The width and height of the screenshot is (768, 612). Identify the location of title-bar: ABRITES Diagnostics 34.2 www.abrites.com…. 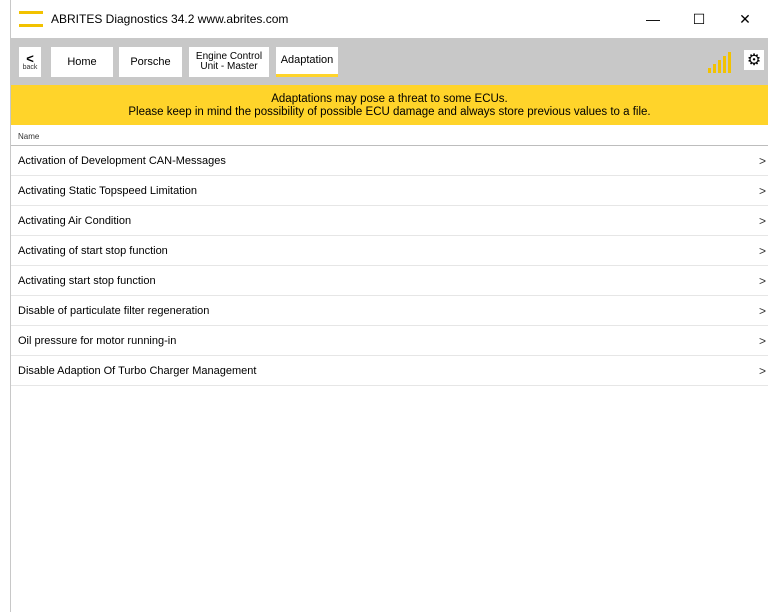
(389, 19).